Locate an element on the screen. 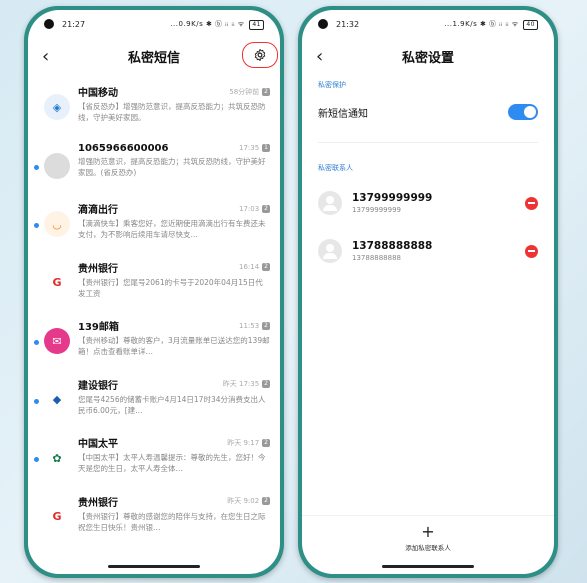 The height and width of the screenshot is (583, 587). sender-name: 139邮箱 is located at coordinates (98, 327).